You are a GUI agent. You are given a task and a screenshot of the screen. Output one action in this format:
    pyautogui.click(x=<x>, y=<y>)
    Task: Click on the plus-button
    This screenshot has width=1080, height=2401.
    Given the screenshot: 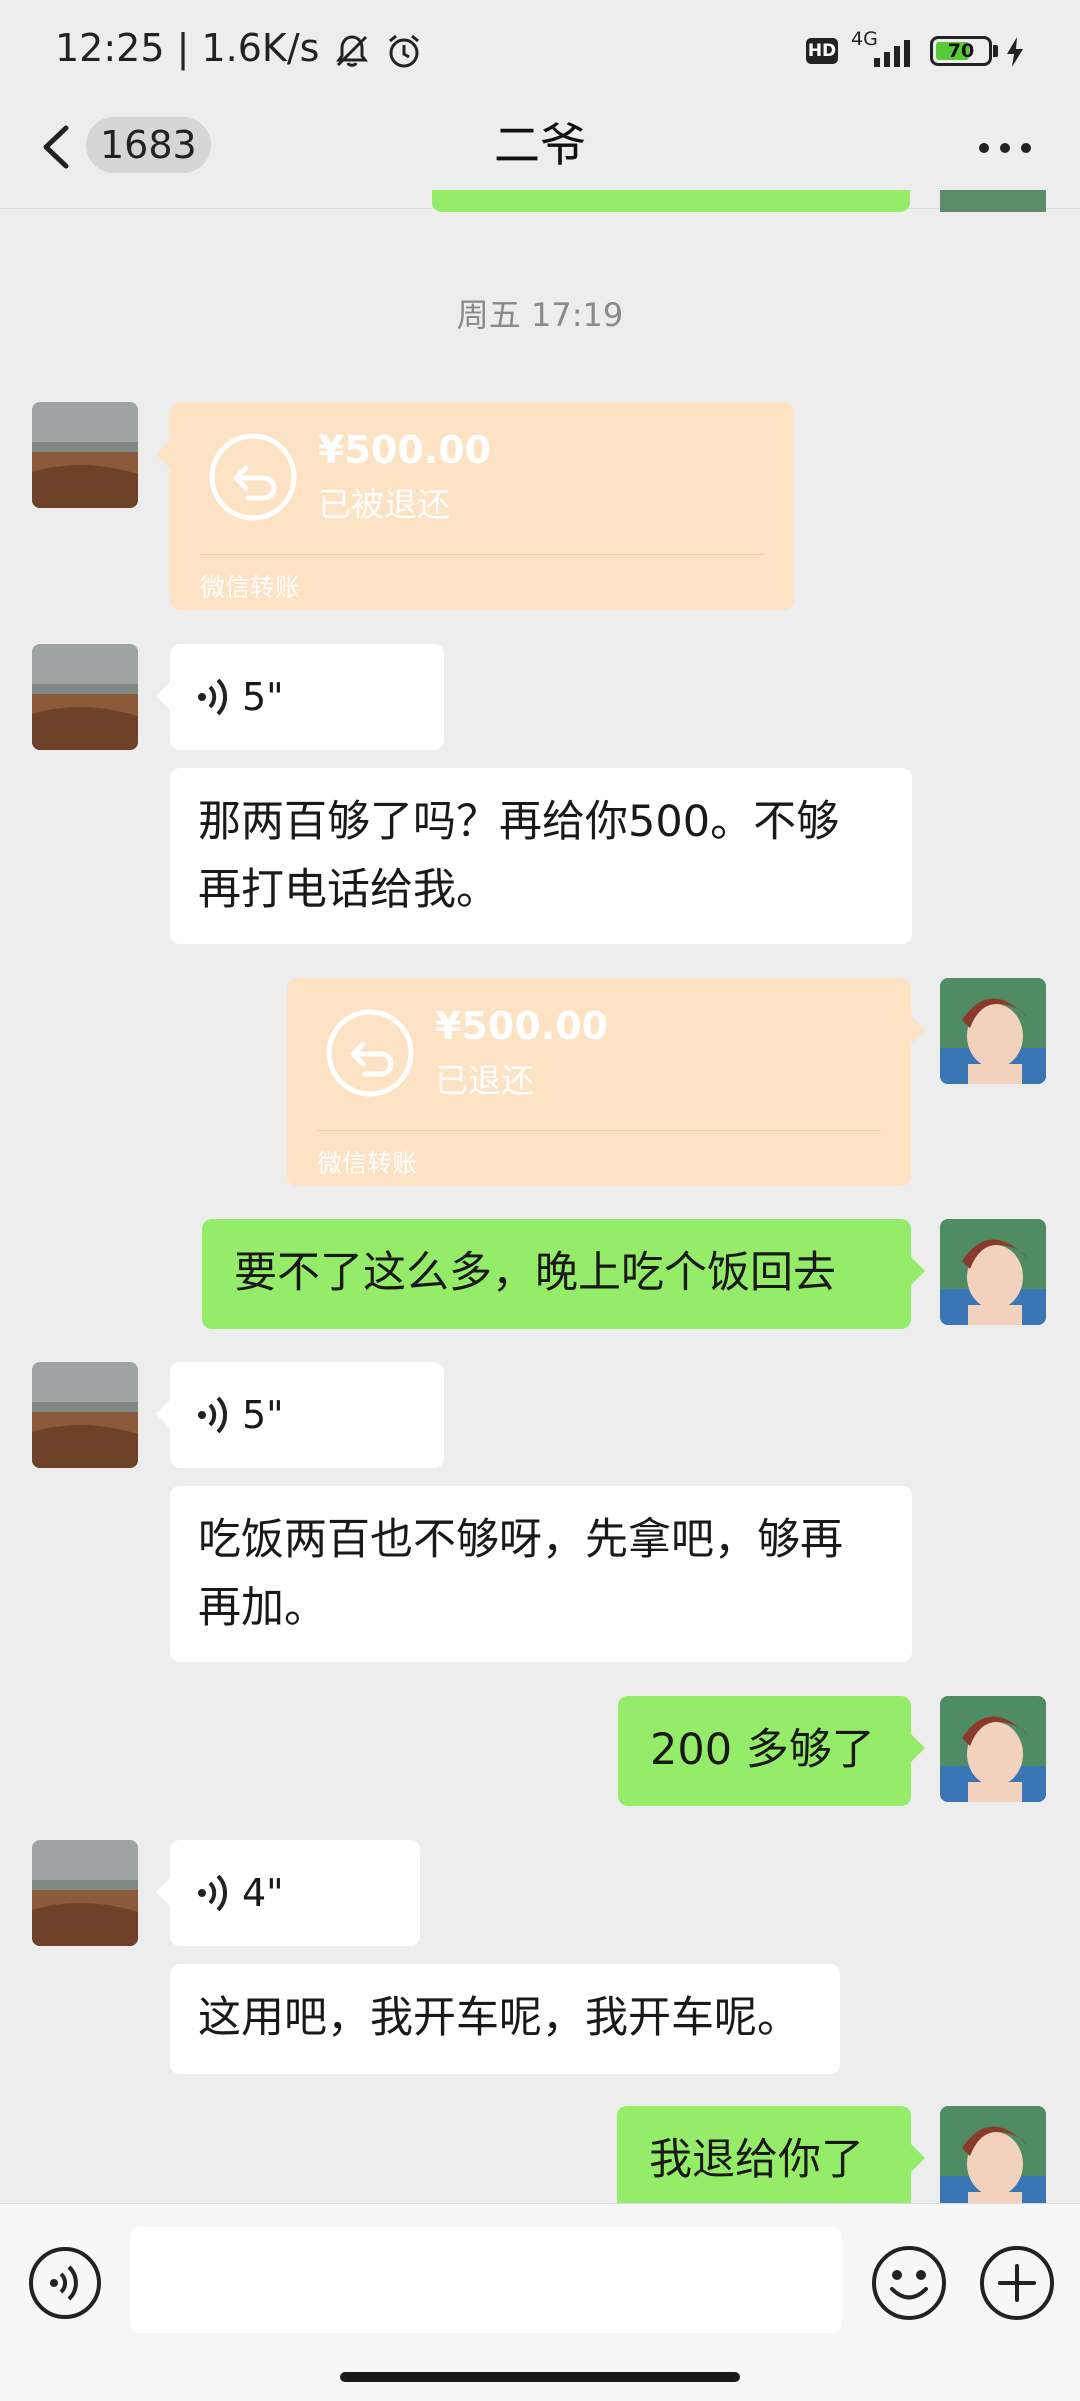 What is the action you would take?
    pyautogui.click(x=1017, y=2283)
    